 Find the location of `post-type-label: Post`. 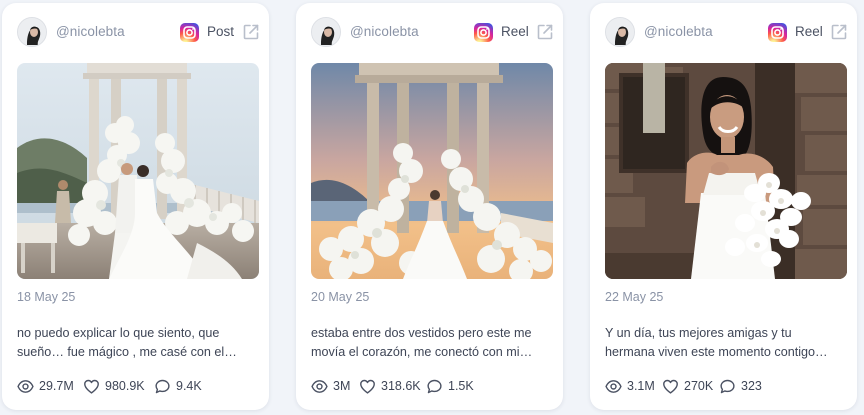

post-type-label: Post is located at coordinates (221, 31).